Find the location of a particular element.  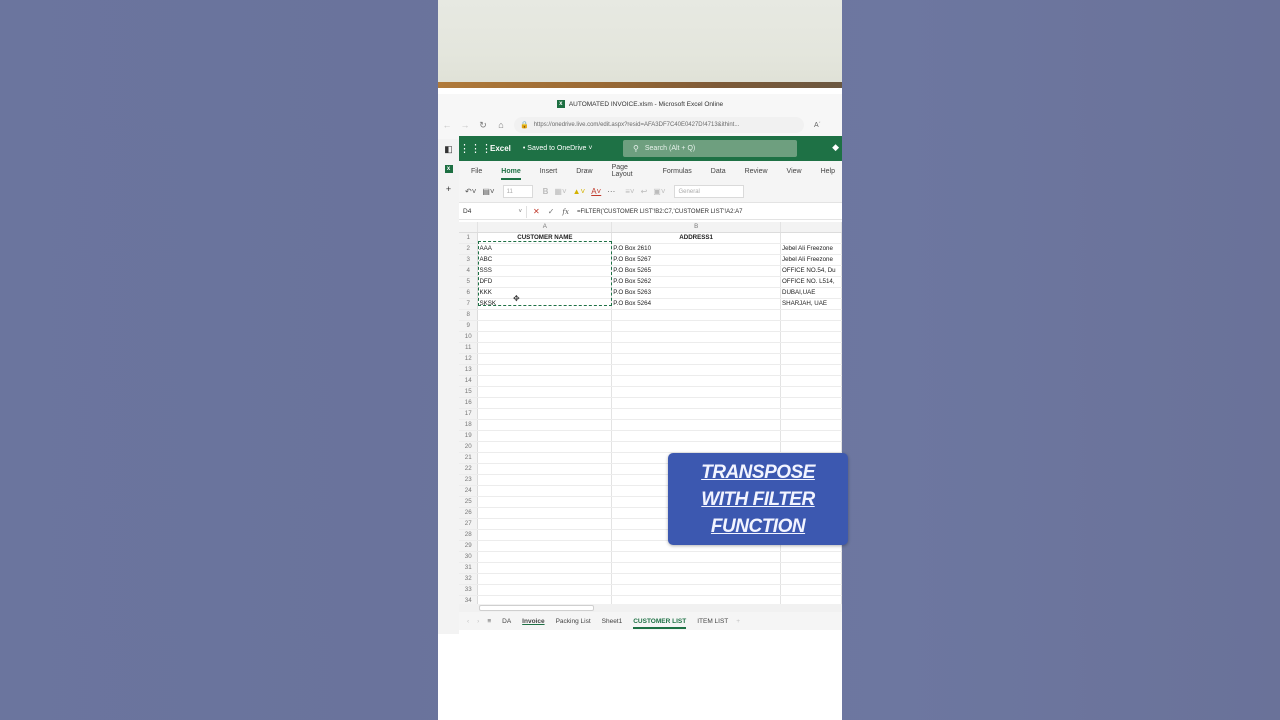

row-header: 15 is located at coordinates (469, 392).